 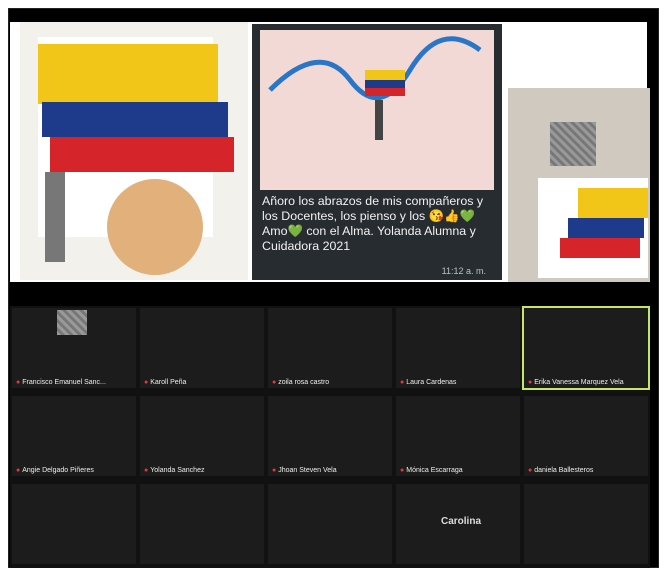 What do you see at coordinates (458, 436) in the screenshot?
I see `participant-tile: ● Mónica Escarraga` at bounding box center [458, 436].